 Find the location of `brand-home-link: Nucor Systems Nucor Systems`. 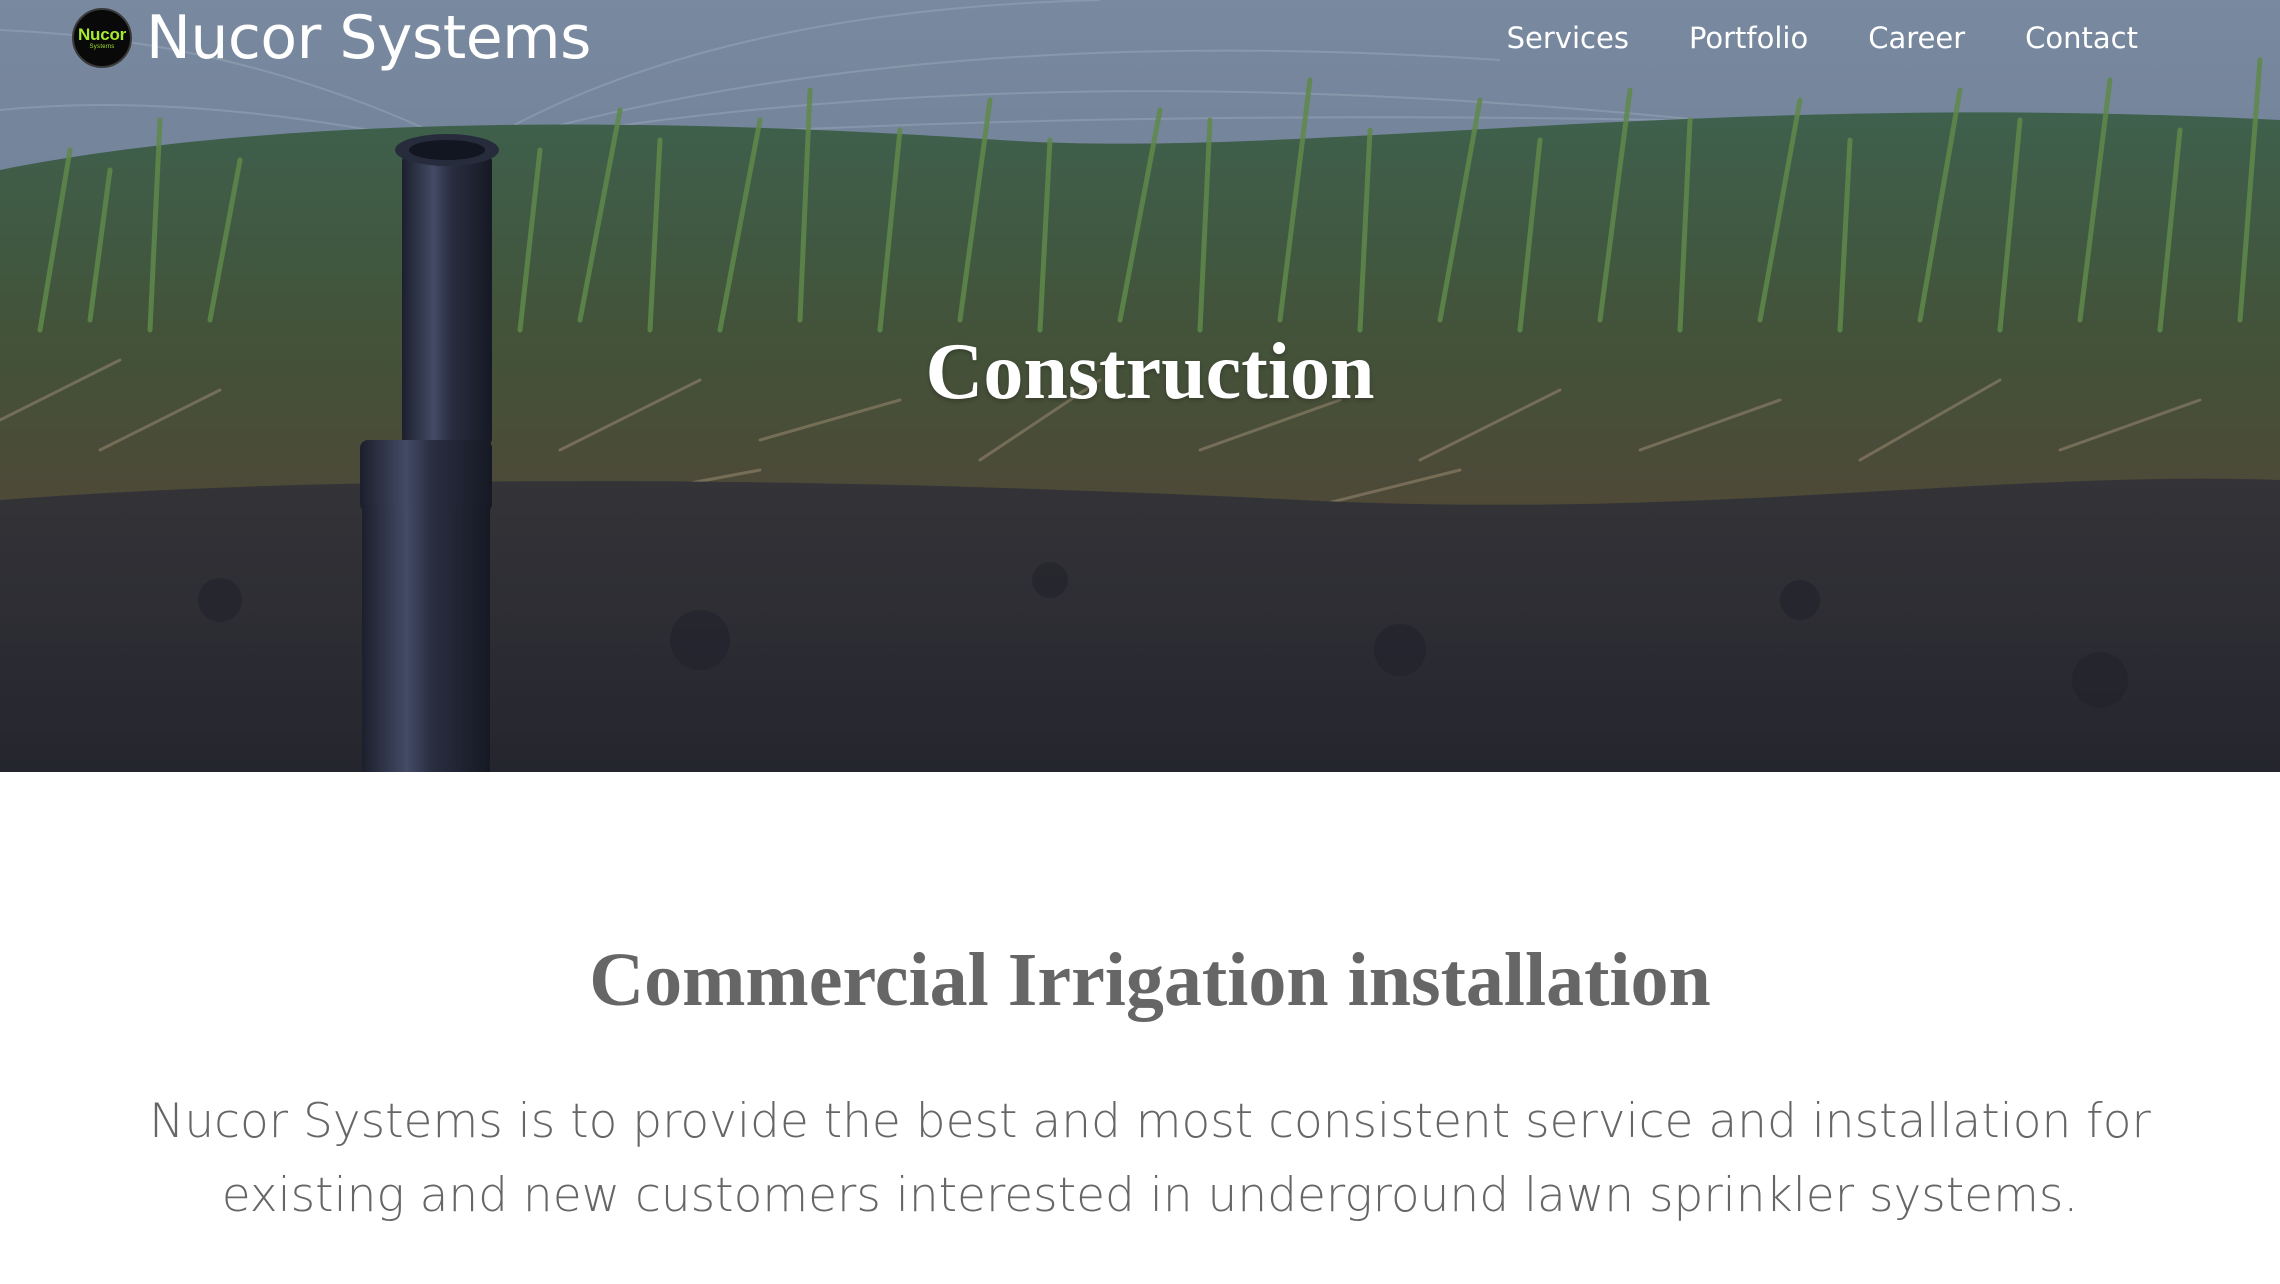

brand-home-link: Nucor Systems Nucor Systems is located at coordinates (331, 38).